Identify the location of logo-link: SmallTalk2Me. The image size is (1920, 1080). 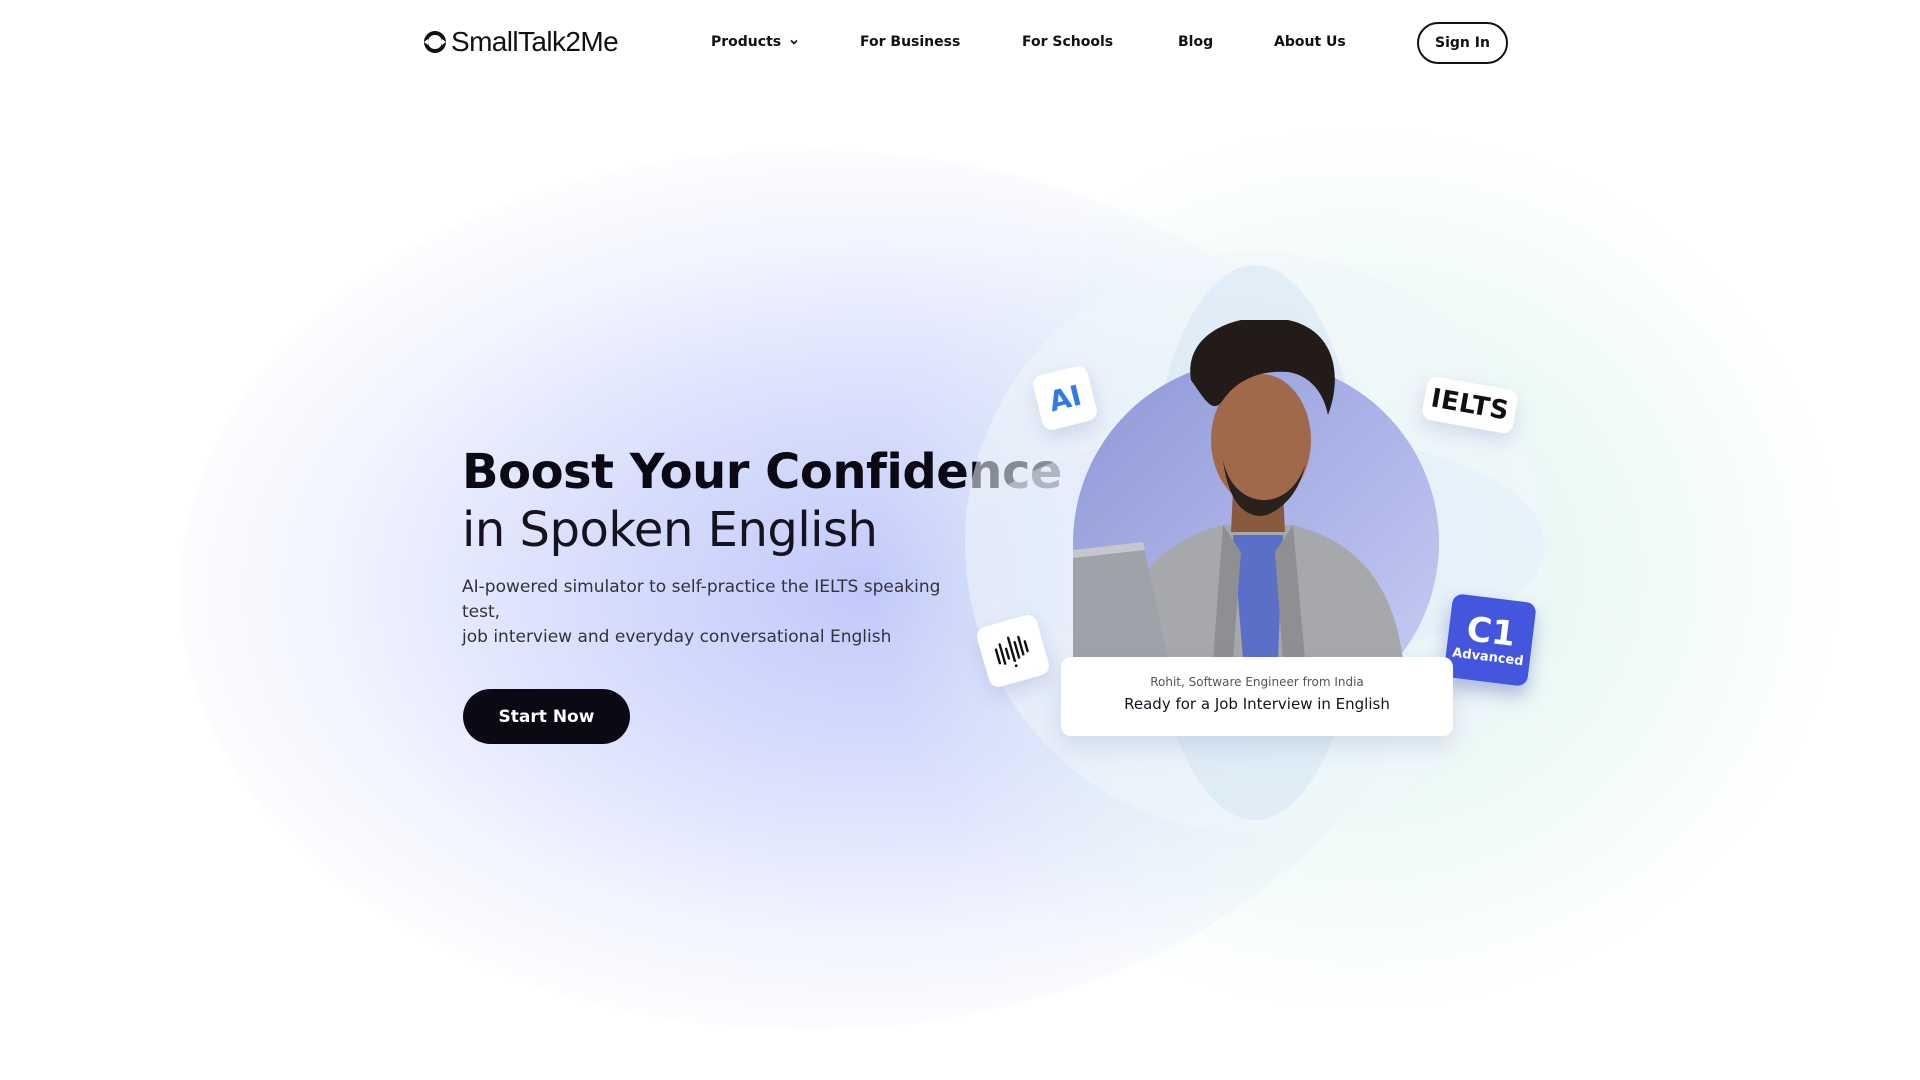
(520, 42).